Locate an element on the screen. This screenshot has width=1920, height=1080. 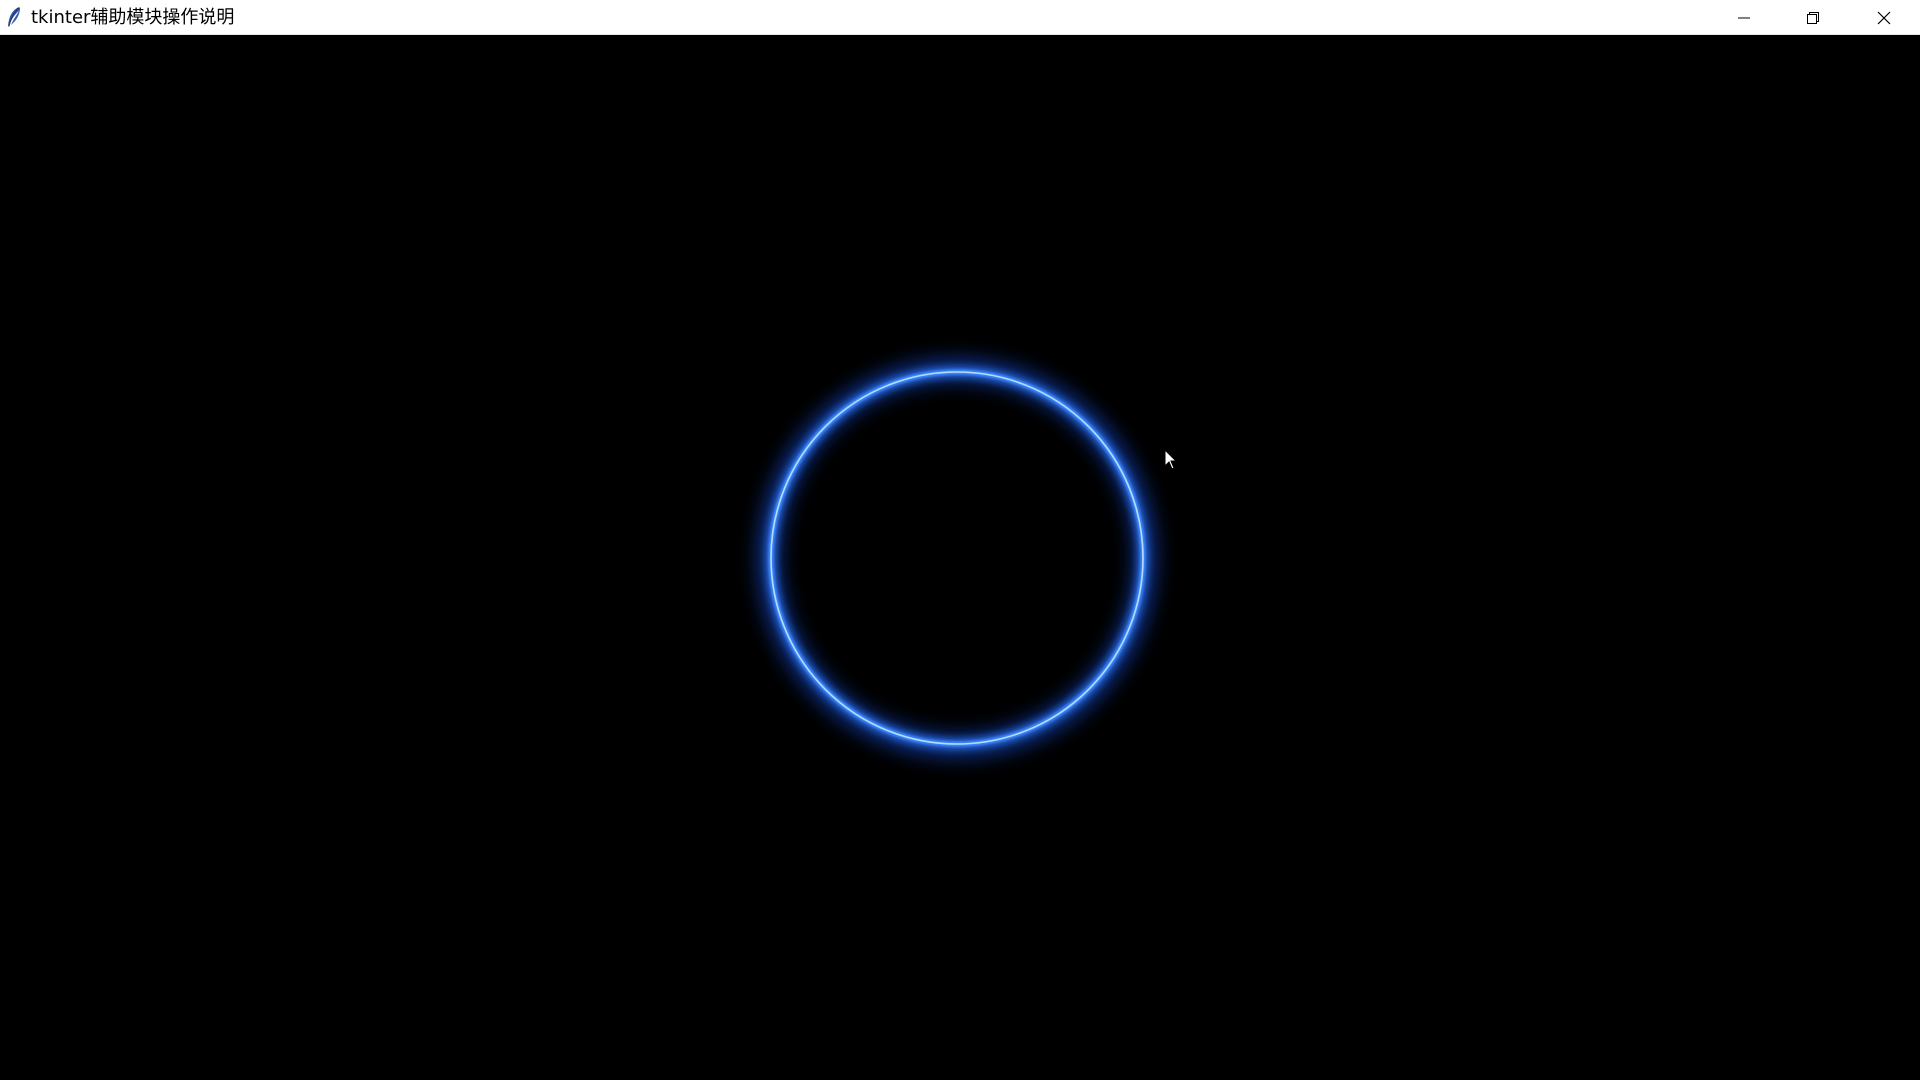
glowing-ring is located at coordinates (957, 558).